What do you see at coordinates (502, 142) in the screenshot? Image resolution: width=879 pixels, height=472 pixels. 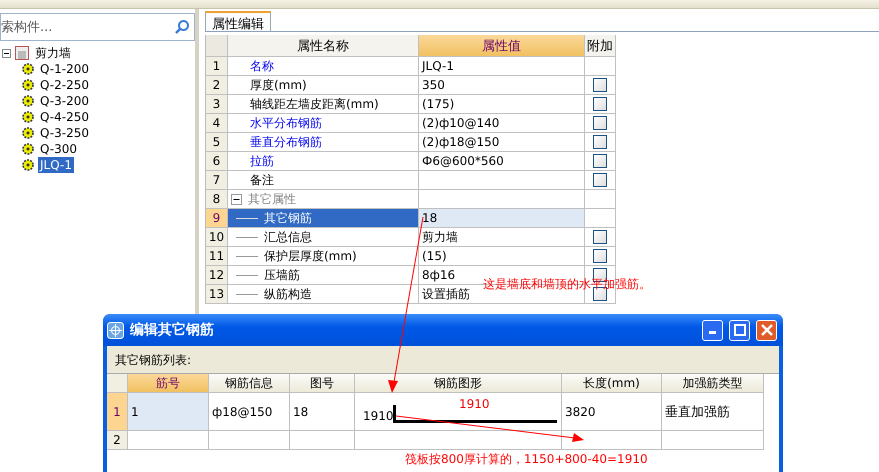 I see `property-value-cell: (2)ф18@150` at bounding box center [502, 142].